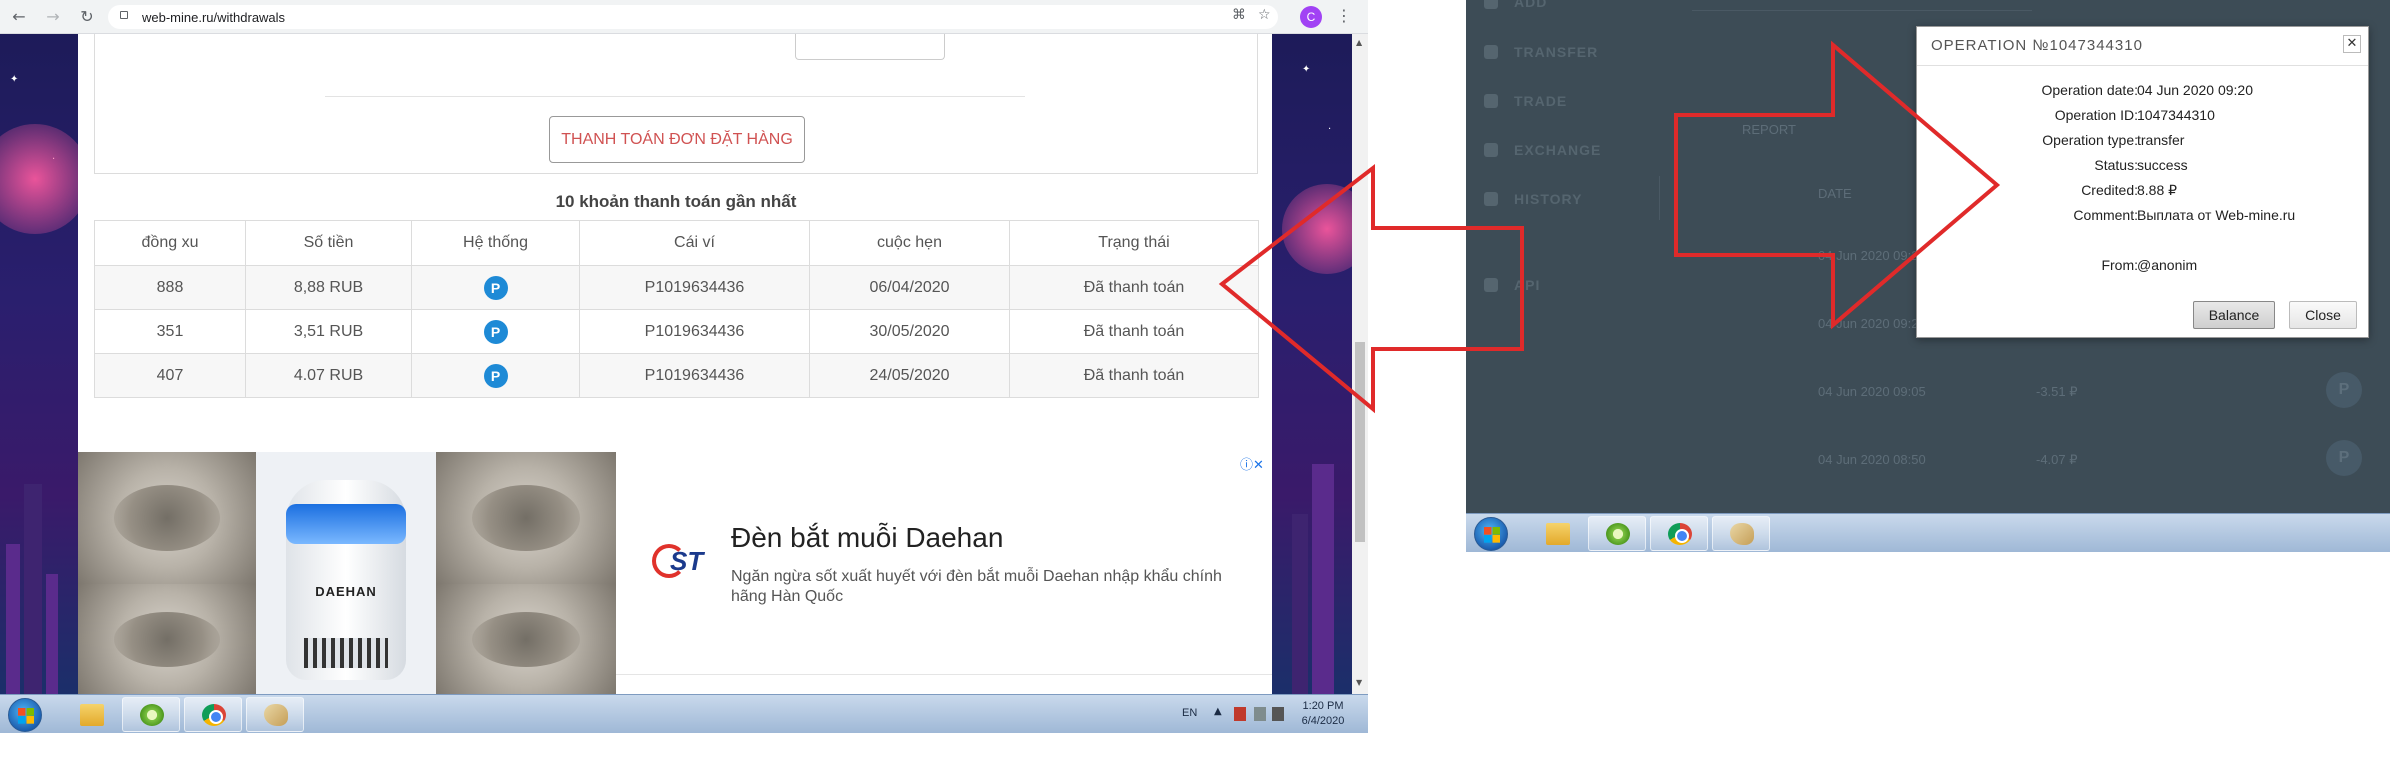 The height and width of the screenshot is (780, 2390). Describe the element at coordinates (2323, 315) in the screenshot. I see `close-button: Close` at that location.